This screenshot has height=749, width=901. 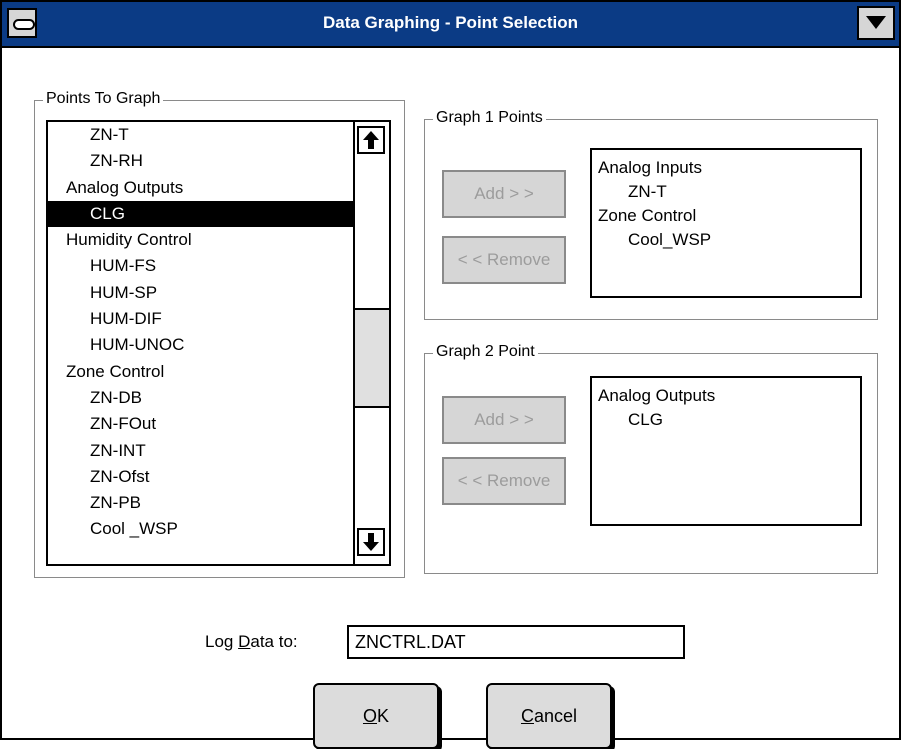 I want to click on cancel-button: Cancel, so click(x=549, y=716).